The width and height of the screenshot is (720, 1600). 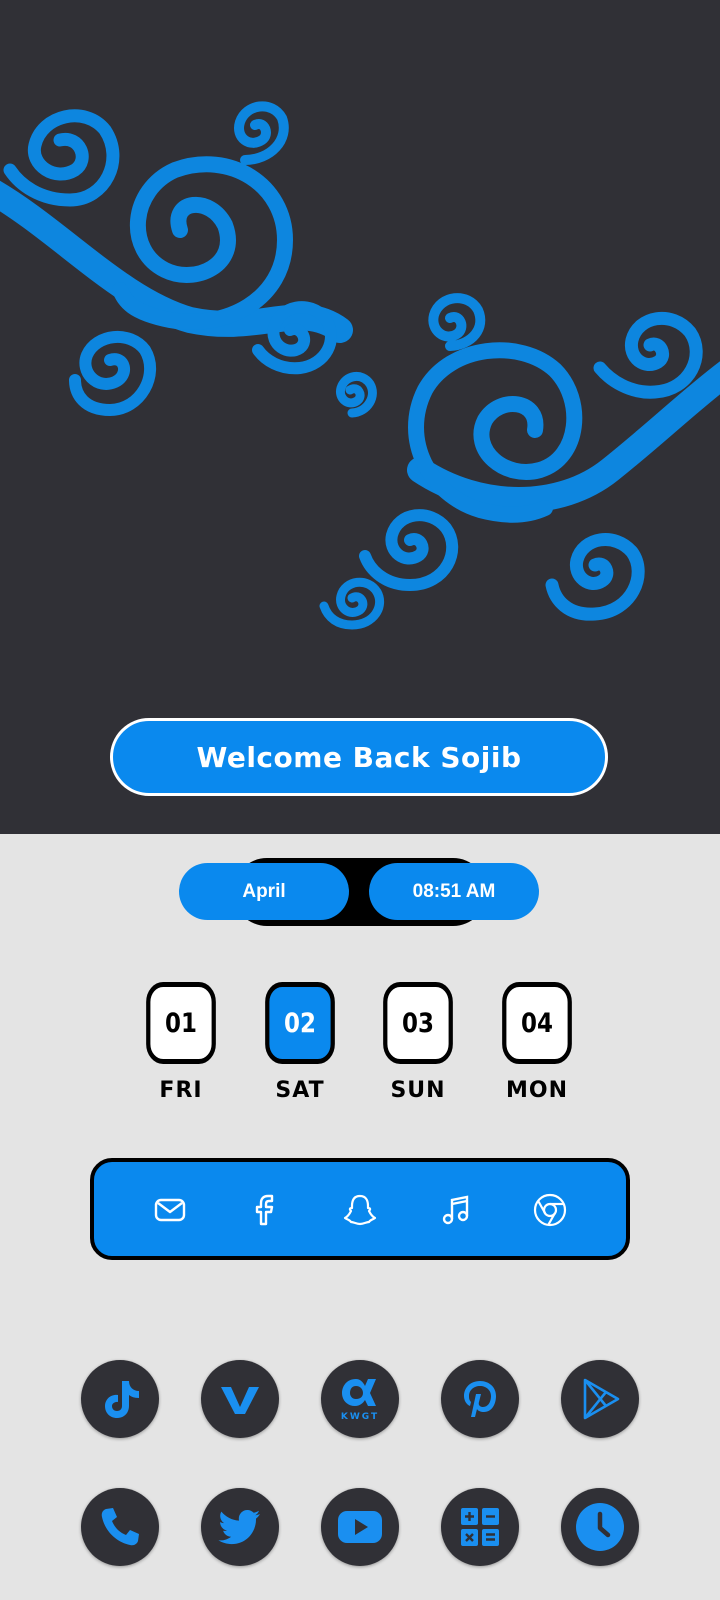 What do you see at coordinates (359, 757) in the screenshot?
I see `welcome-banner: Welcome Back Sojib` at bounding box center [359, 757].